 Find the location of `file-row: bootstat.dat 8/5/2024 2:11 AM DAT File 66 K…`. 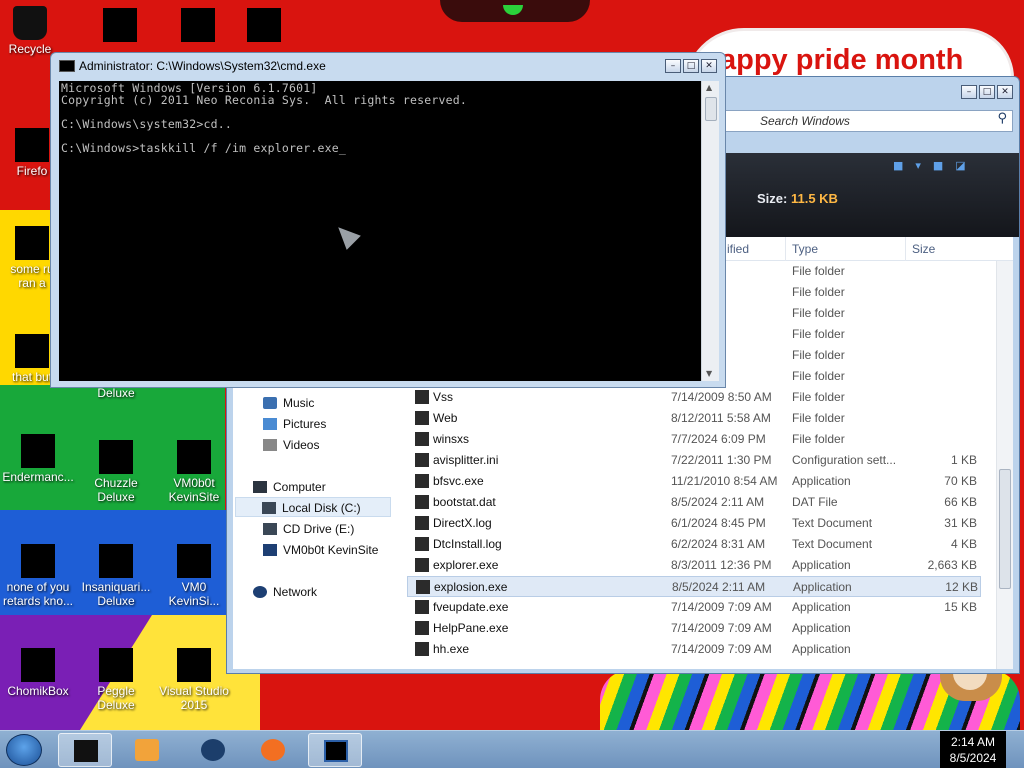

file-row: bootstat.dat 8/5/2024 2:11 AM DAT File 66 K… is located at coordinates (694, 502).